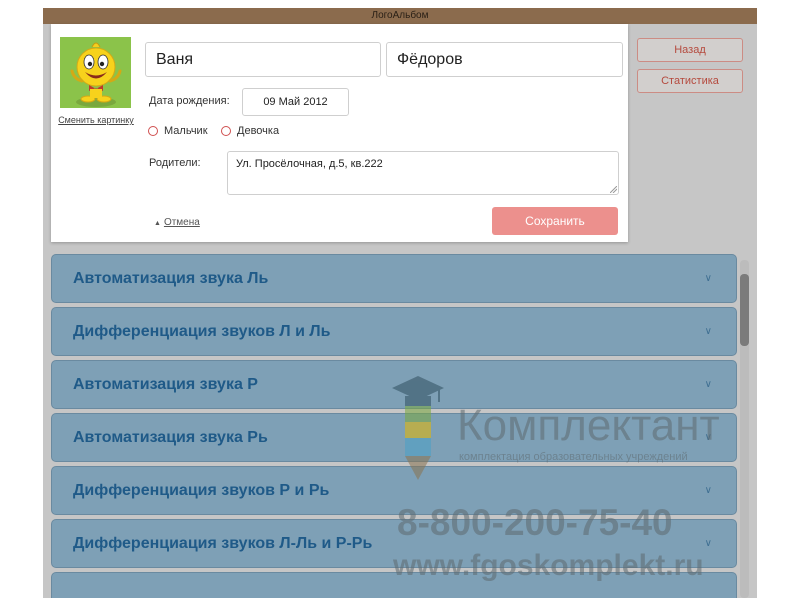  I want to click on section-item: Дифференциация звуков Р и Рь ∨, so click(394, 490).